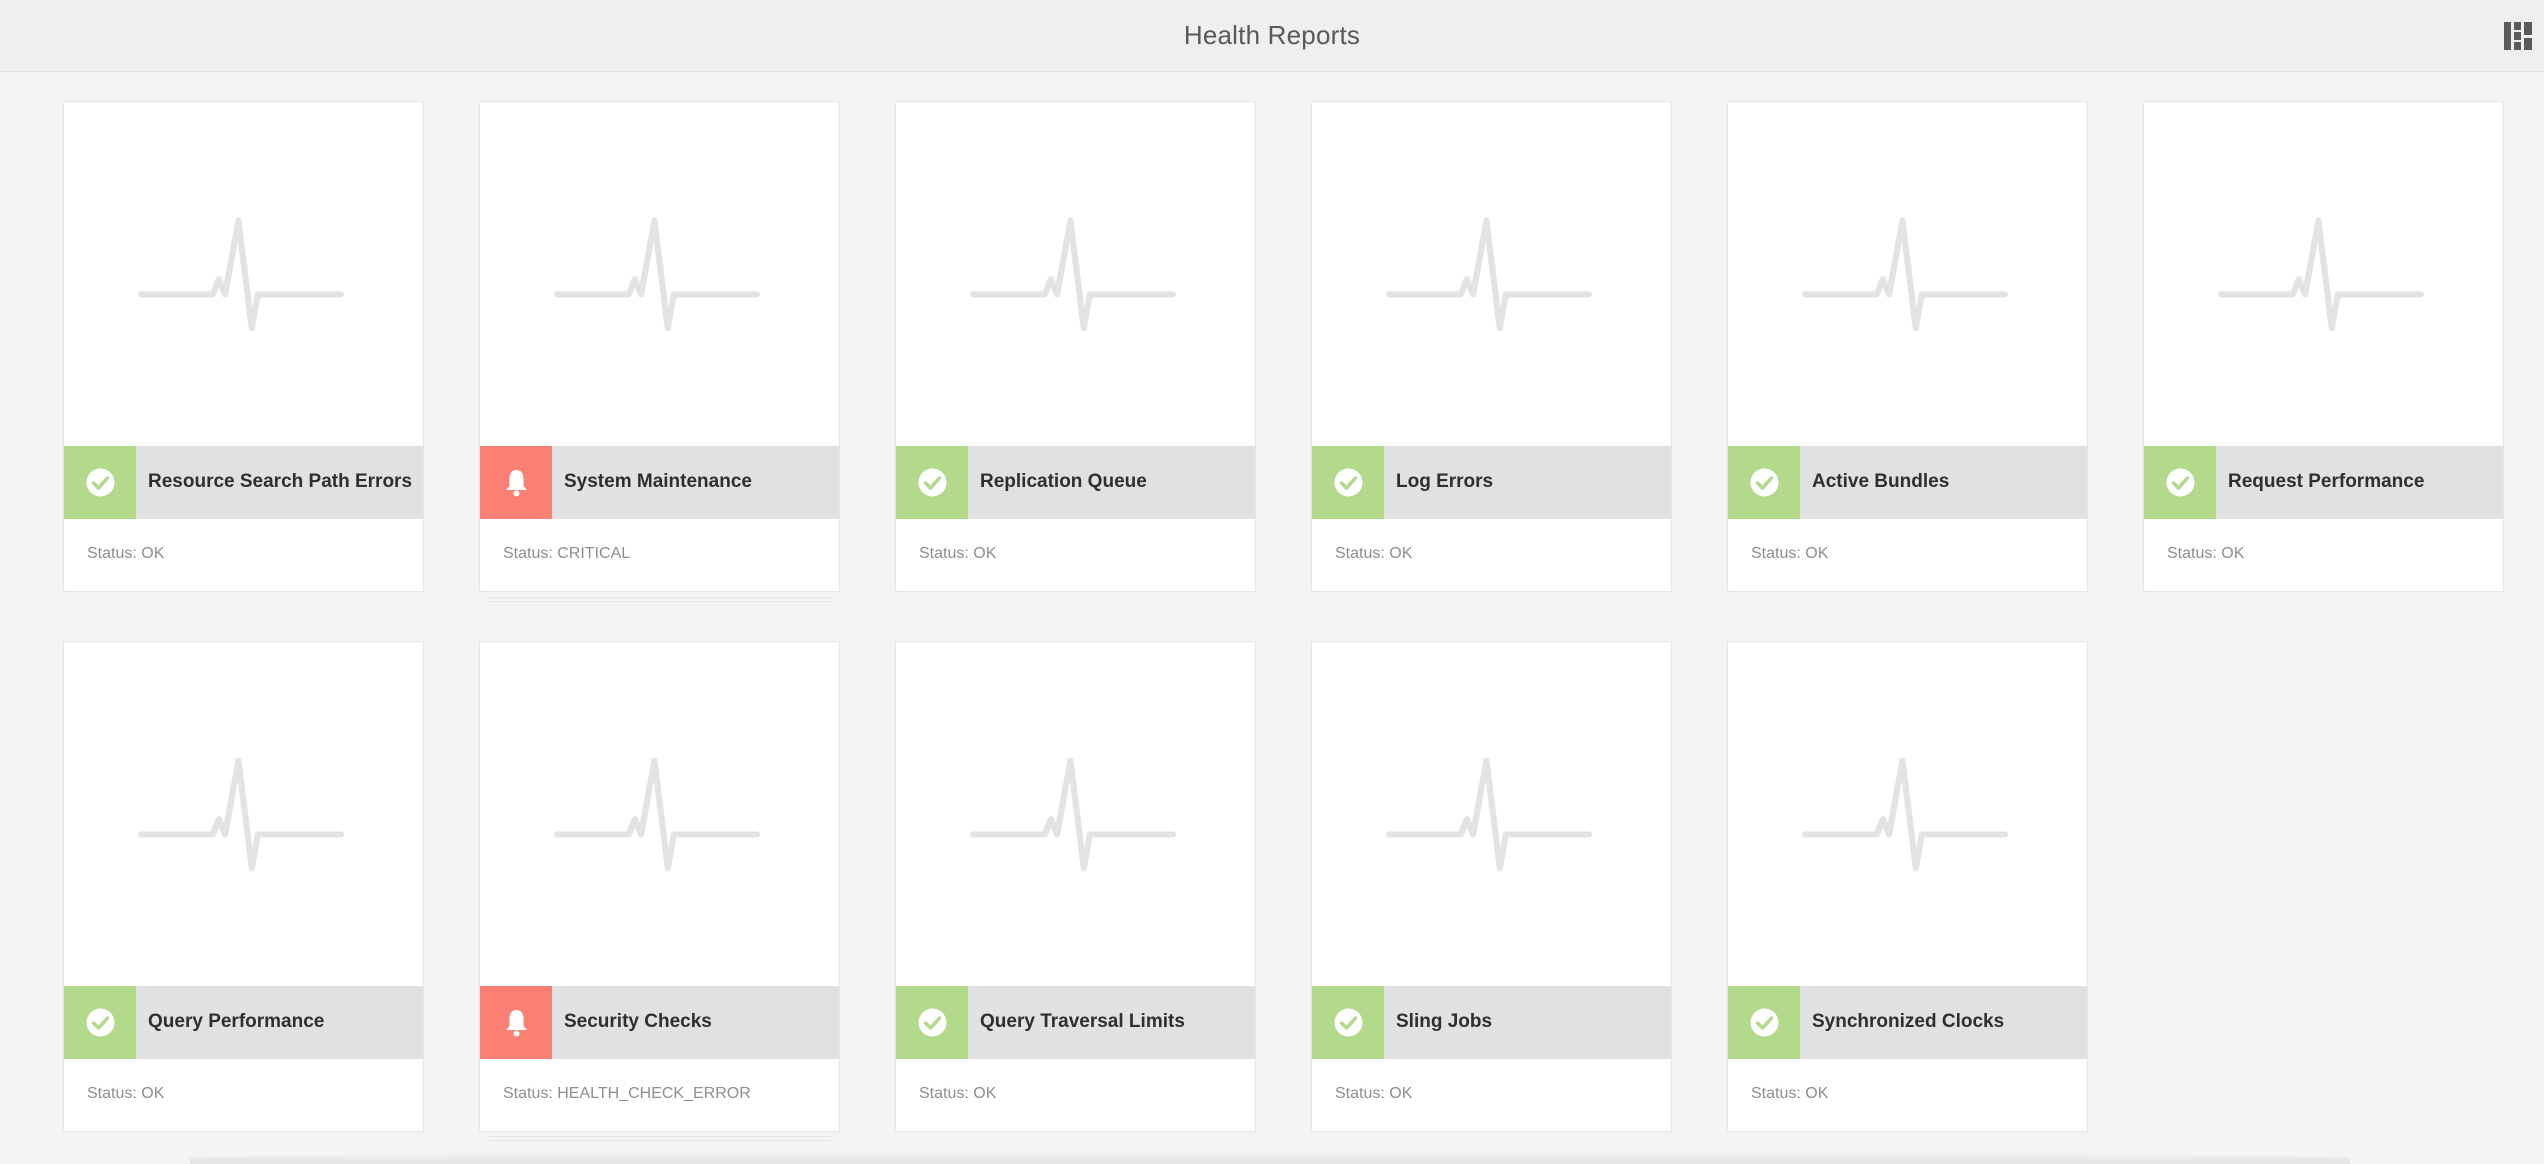  I want to click on card-title-bar: Active Bundles, so click(1907, 482).